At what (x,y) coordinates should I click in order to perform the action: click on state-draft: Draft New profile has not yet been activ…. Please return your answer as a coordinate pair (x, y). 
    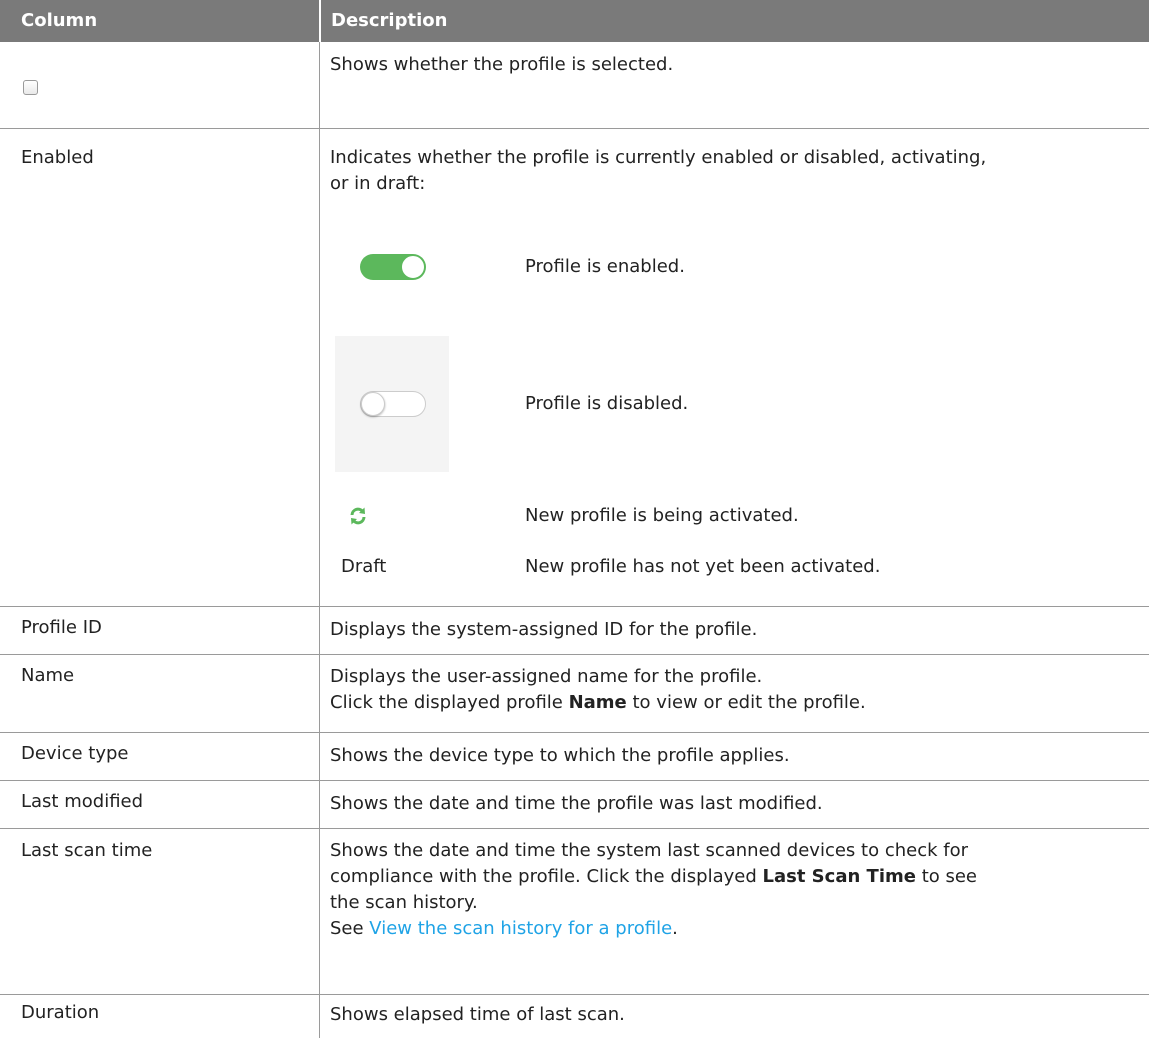
    Looking at the image, I should click on (730, 569).